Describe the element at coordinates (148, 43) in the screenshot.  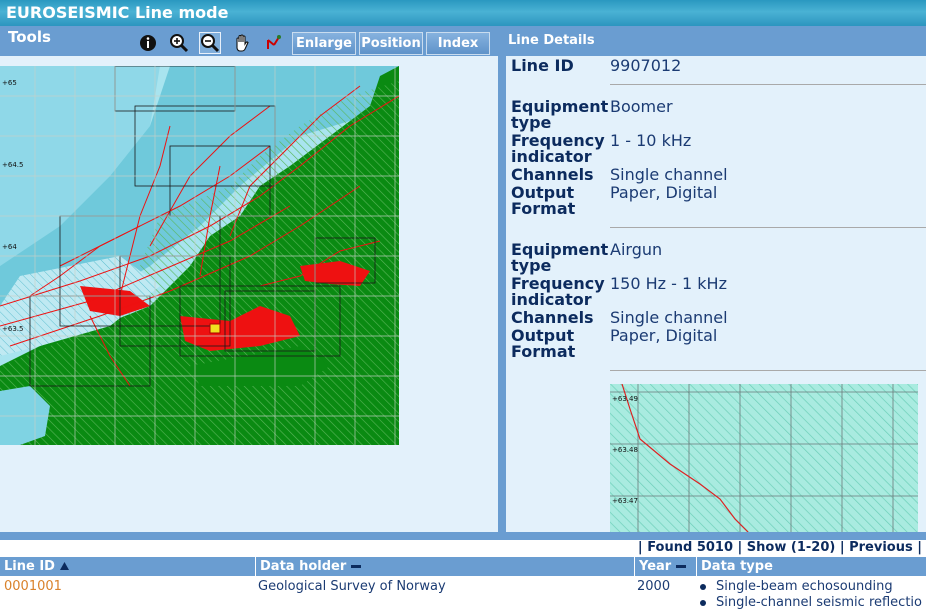
I see `info-icon` at that location.